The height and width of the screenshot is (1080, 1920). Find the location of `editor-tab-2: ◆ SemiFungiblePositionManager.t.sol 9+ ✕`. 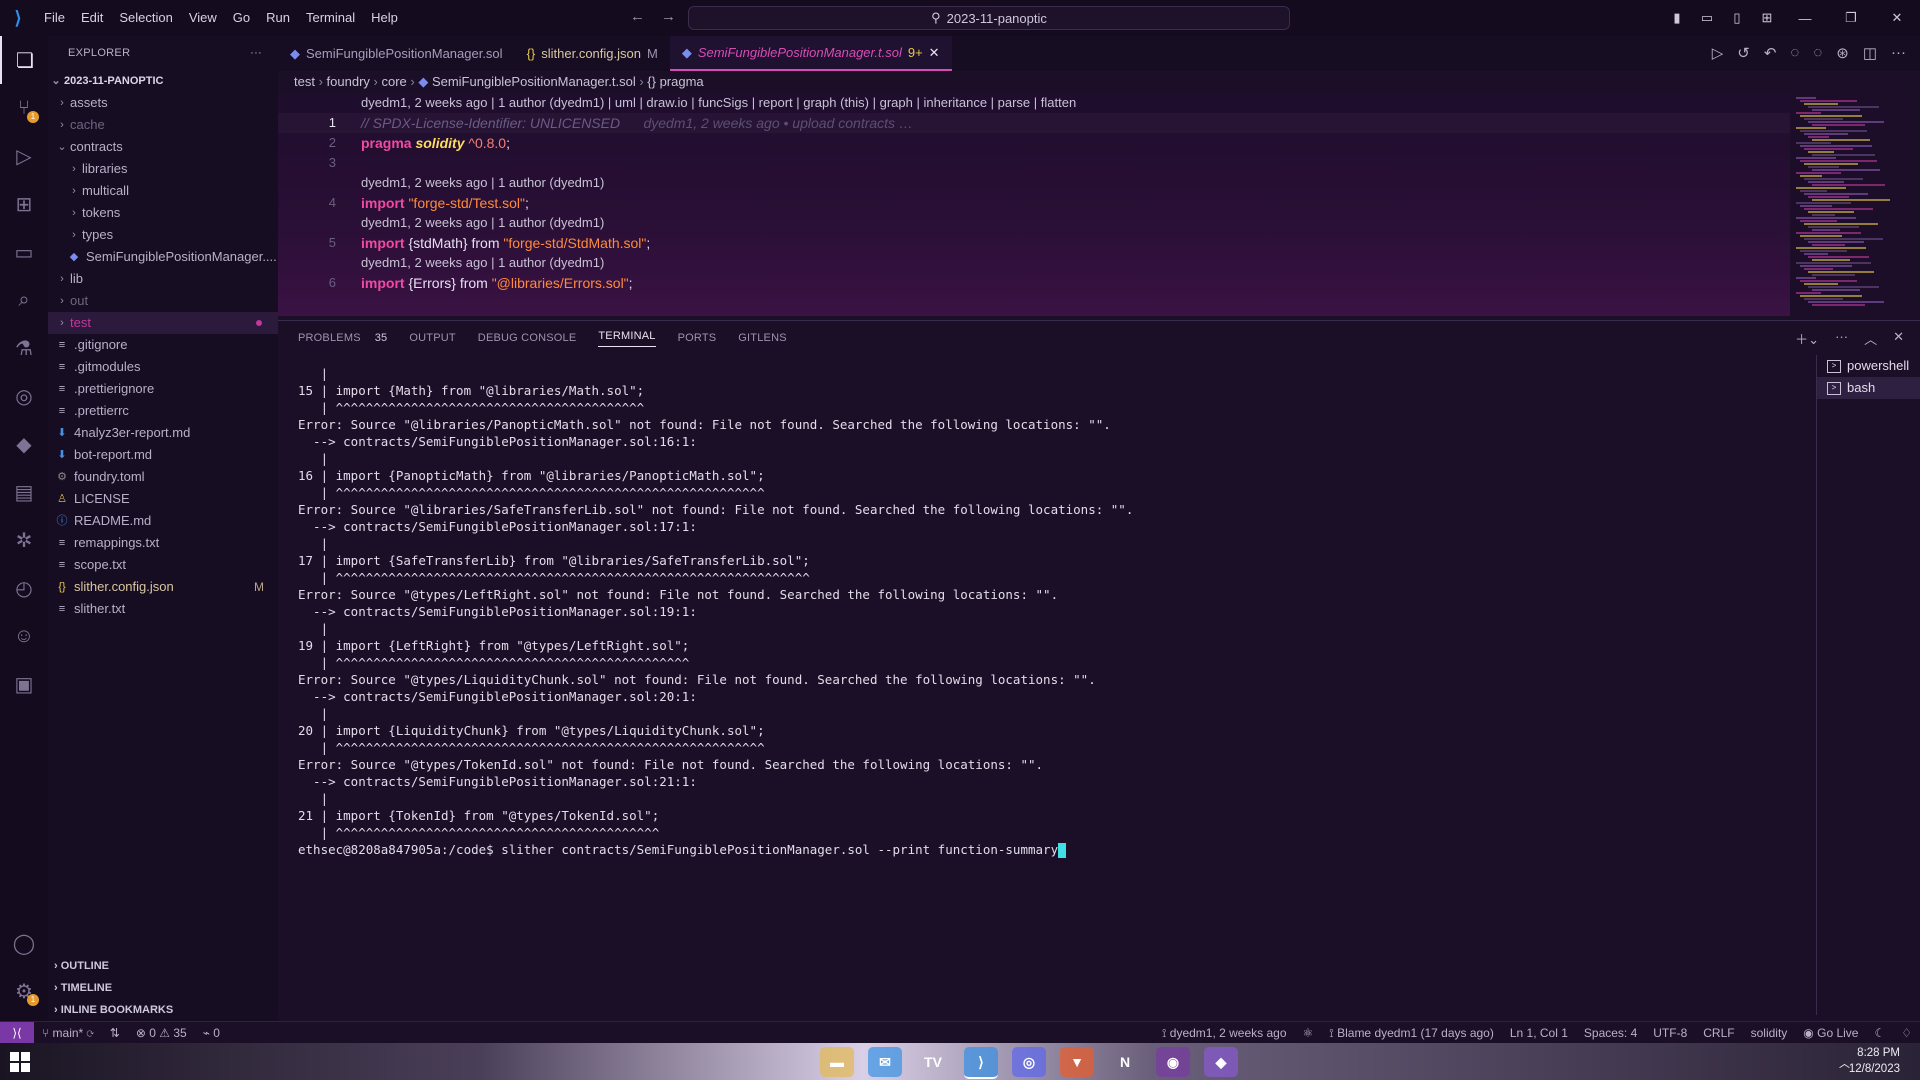

editor-tab-2: ◆ SemiFungiblePositionManager.t.sol 9+ ✕ is located at coordinates (810, 53).